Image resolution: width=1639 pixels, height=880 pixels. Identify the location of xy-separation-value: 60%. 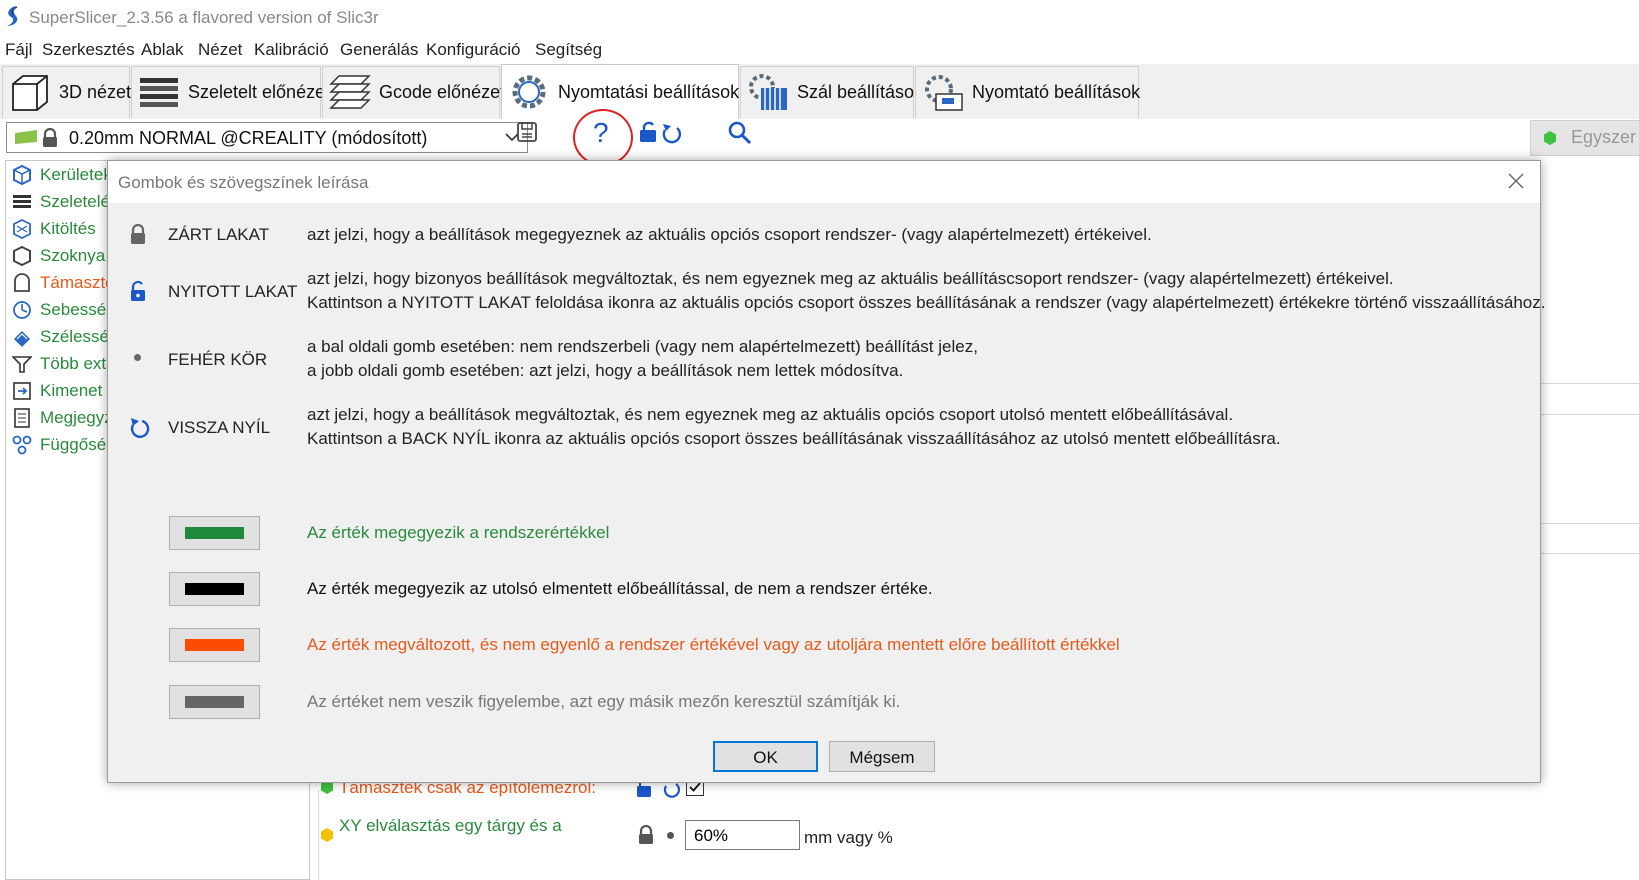
(711, 835).